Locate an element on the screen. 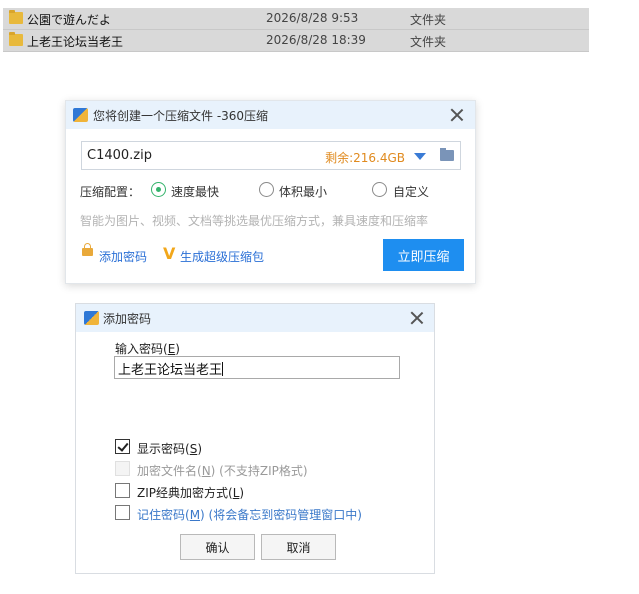 Image resolution: width=639 pixels, height=594 pixels. compress-config-row: 压缩配置： 速度最快 体积最小 自定义 is located at coordinates (270, 192).